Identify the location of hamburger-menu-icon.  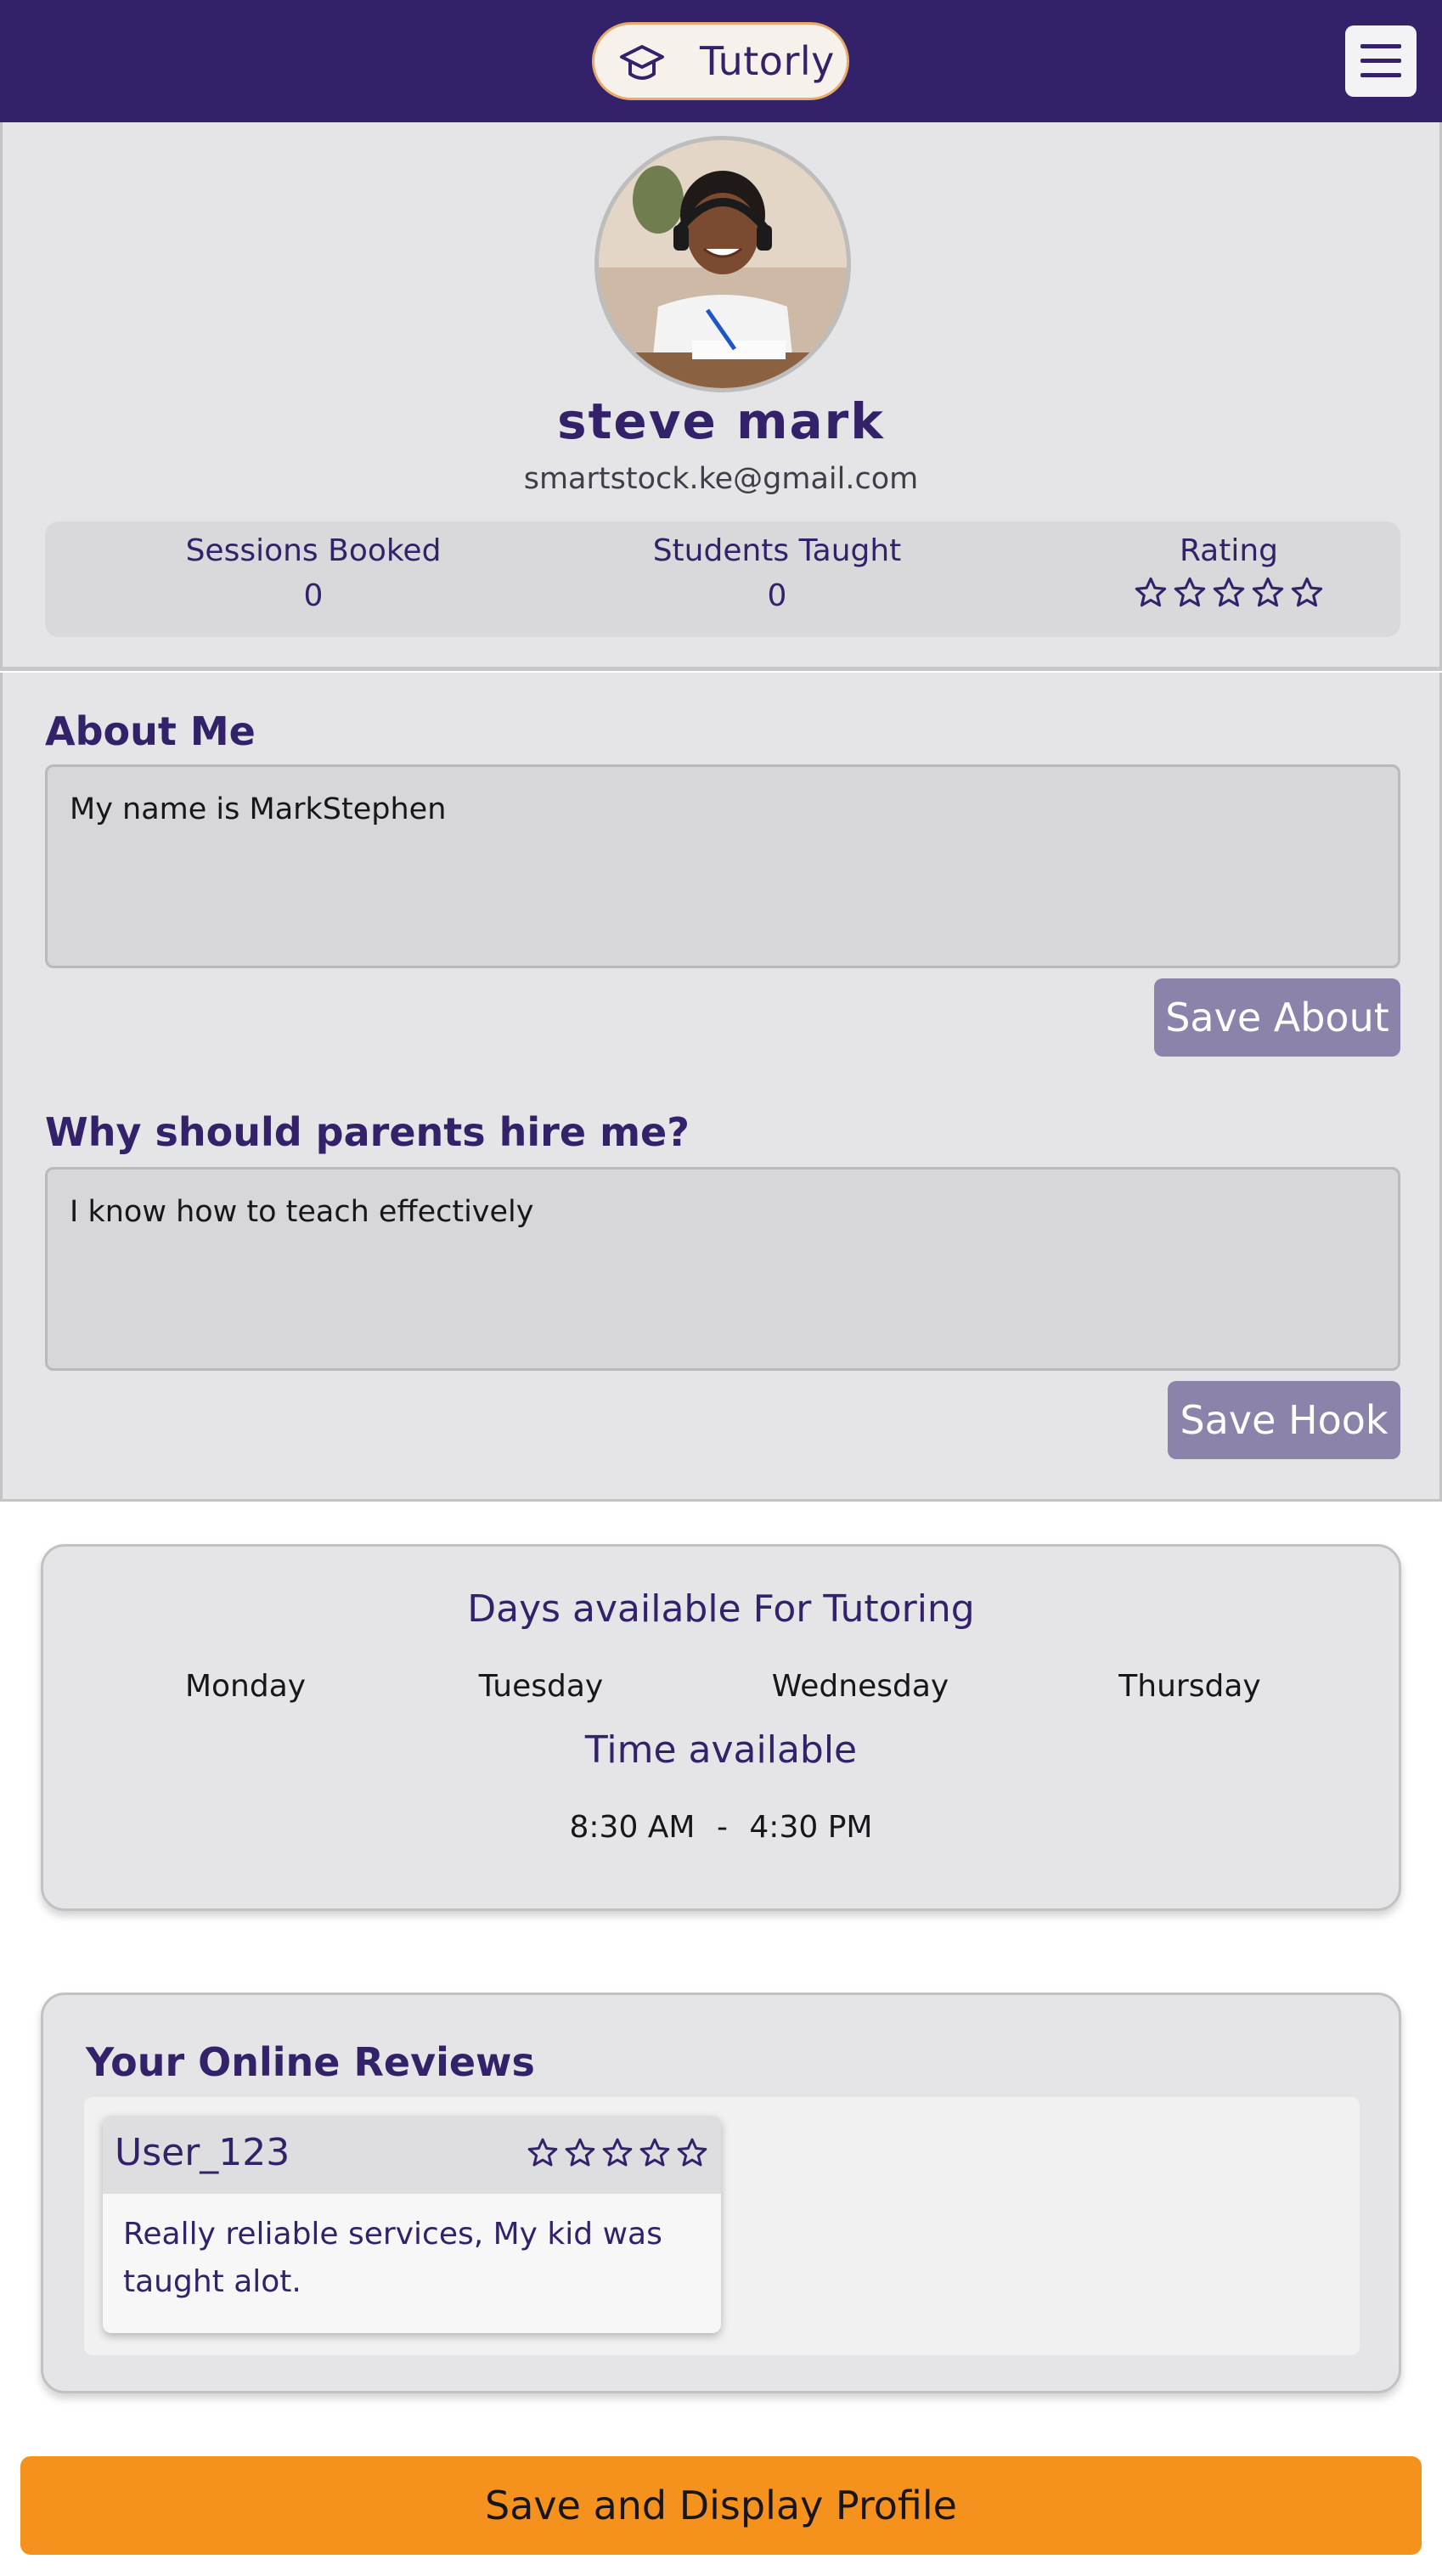
(1381, 61).